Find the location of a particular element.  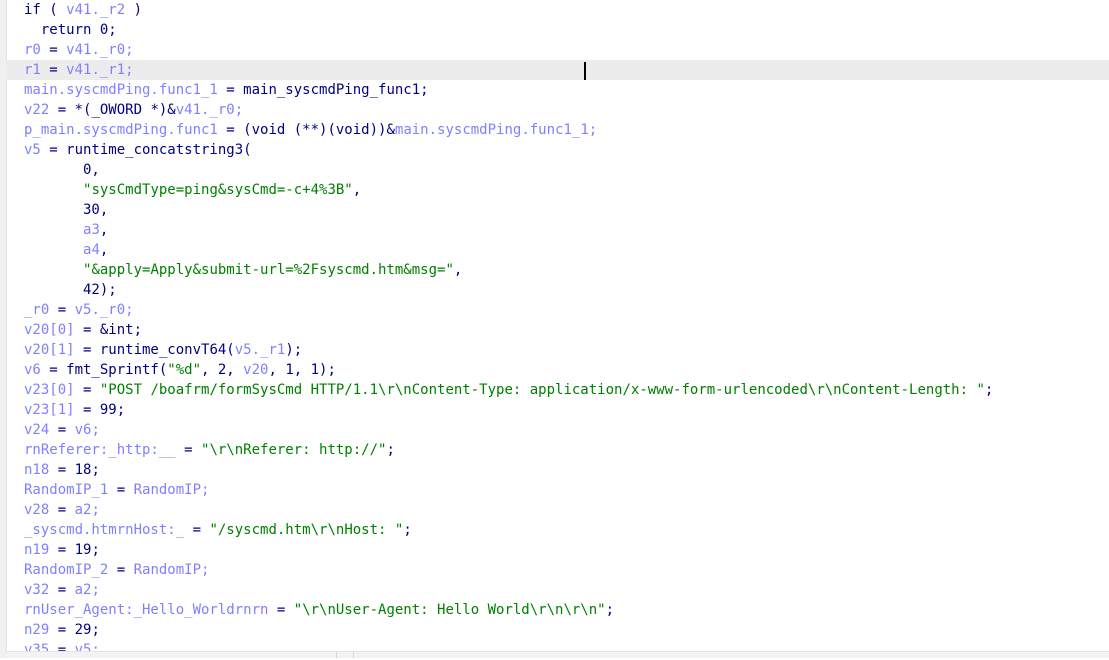

code-token: a2; is located at coordinates (87, 510).